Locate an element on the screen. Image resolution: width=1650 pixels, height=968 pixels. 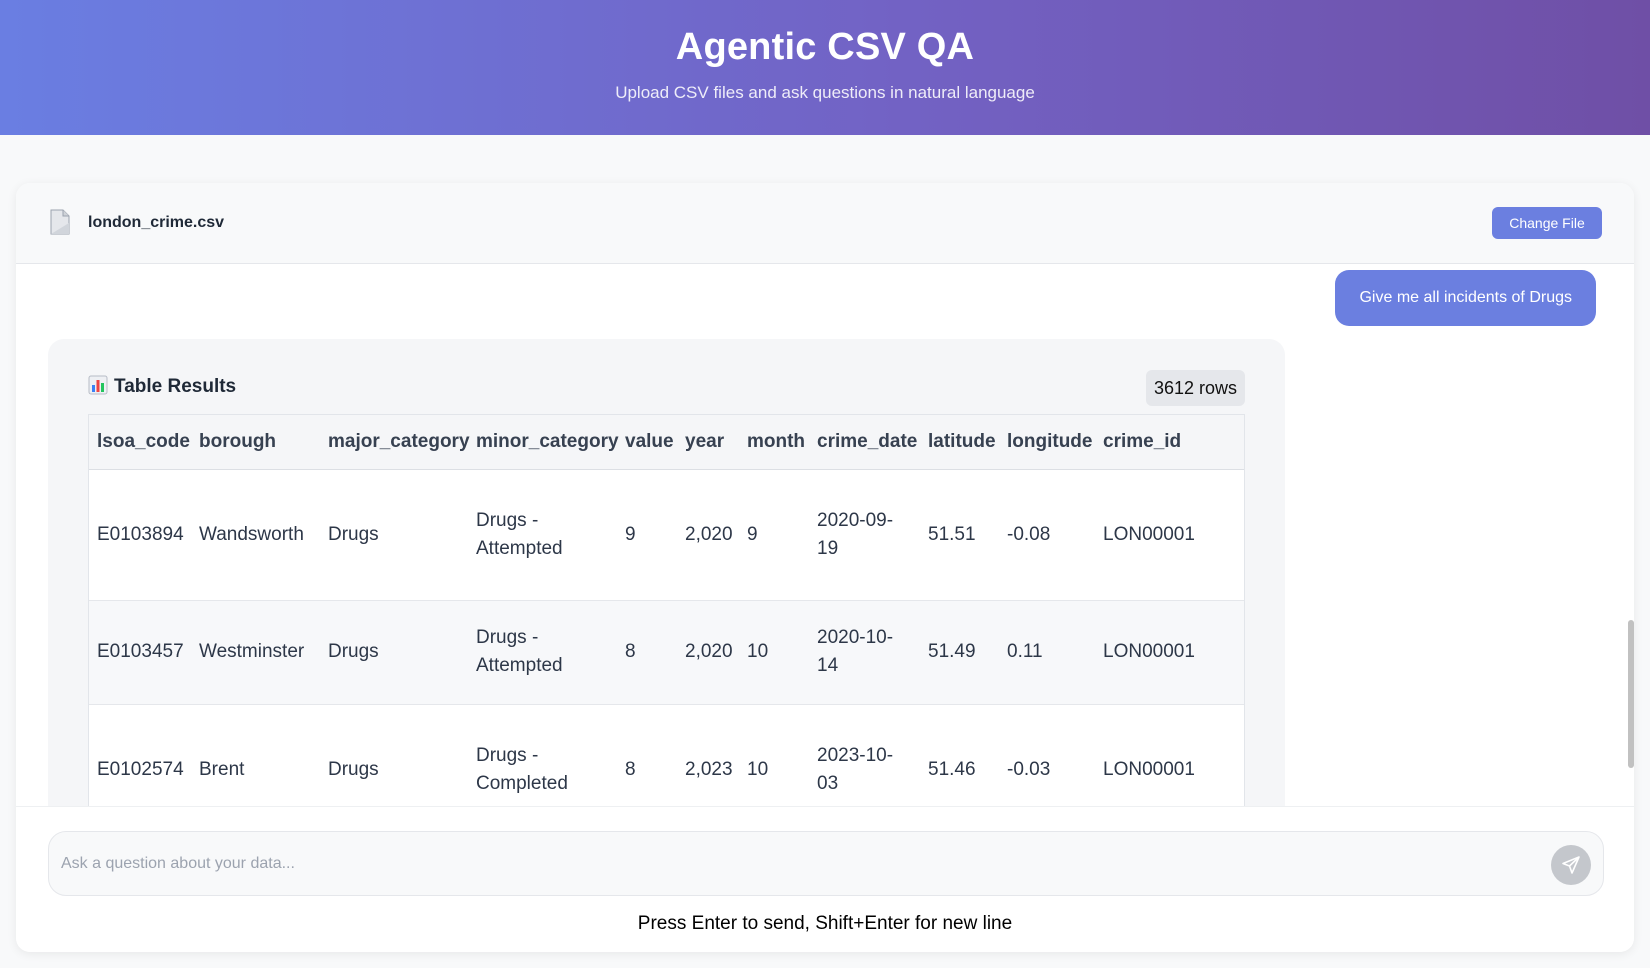
column-header-crime-date: crime_date is located at coordinates (864, 442).